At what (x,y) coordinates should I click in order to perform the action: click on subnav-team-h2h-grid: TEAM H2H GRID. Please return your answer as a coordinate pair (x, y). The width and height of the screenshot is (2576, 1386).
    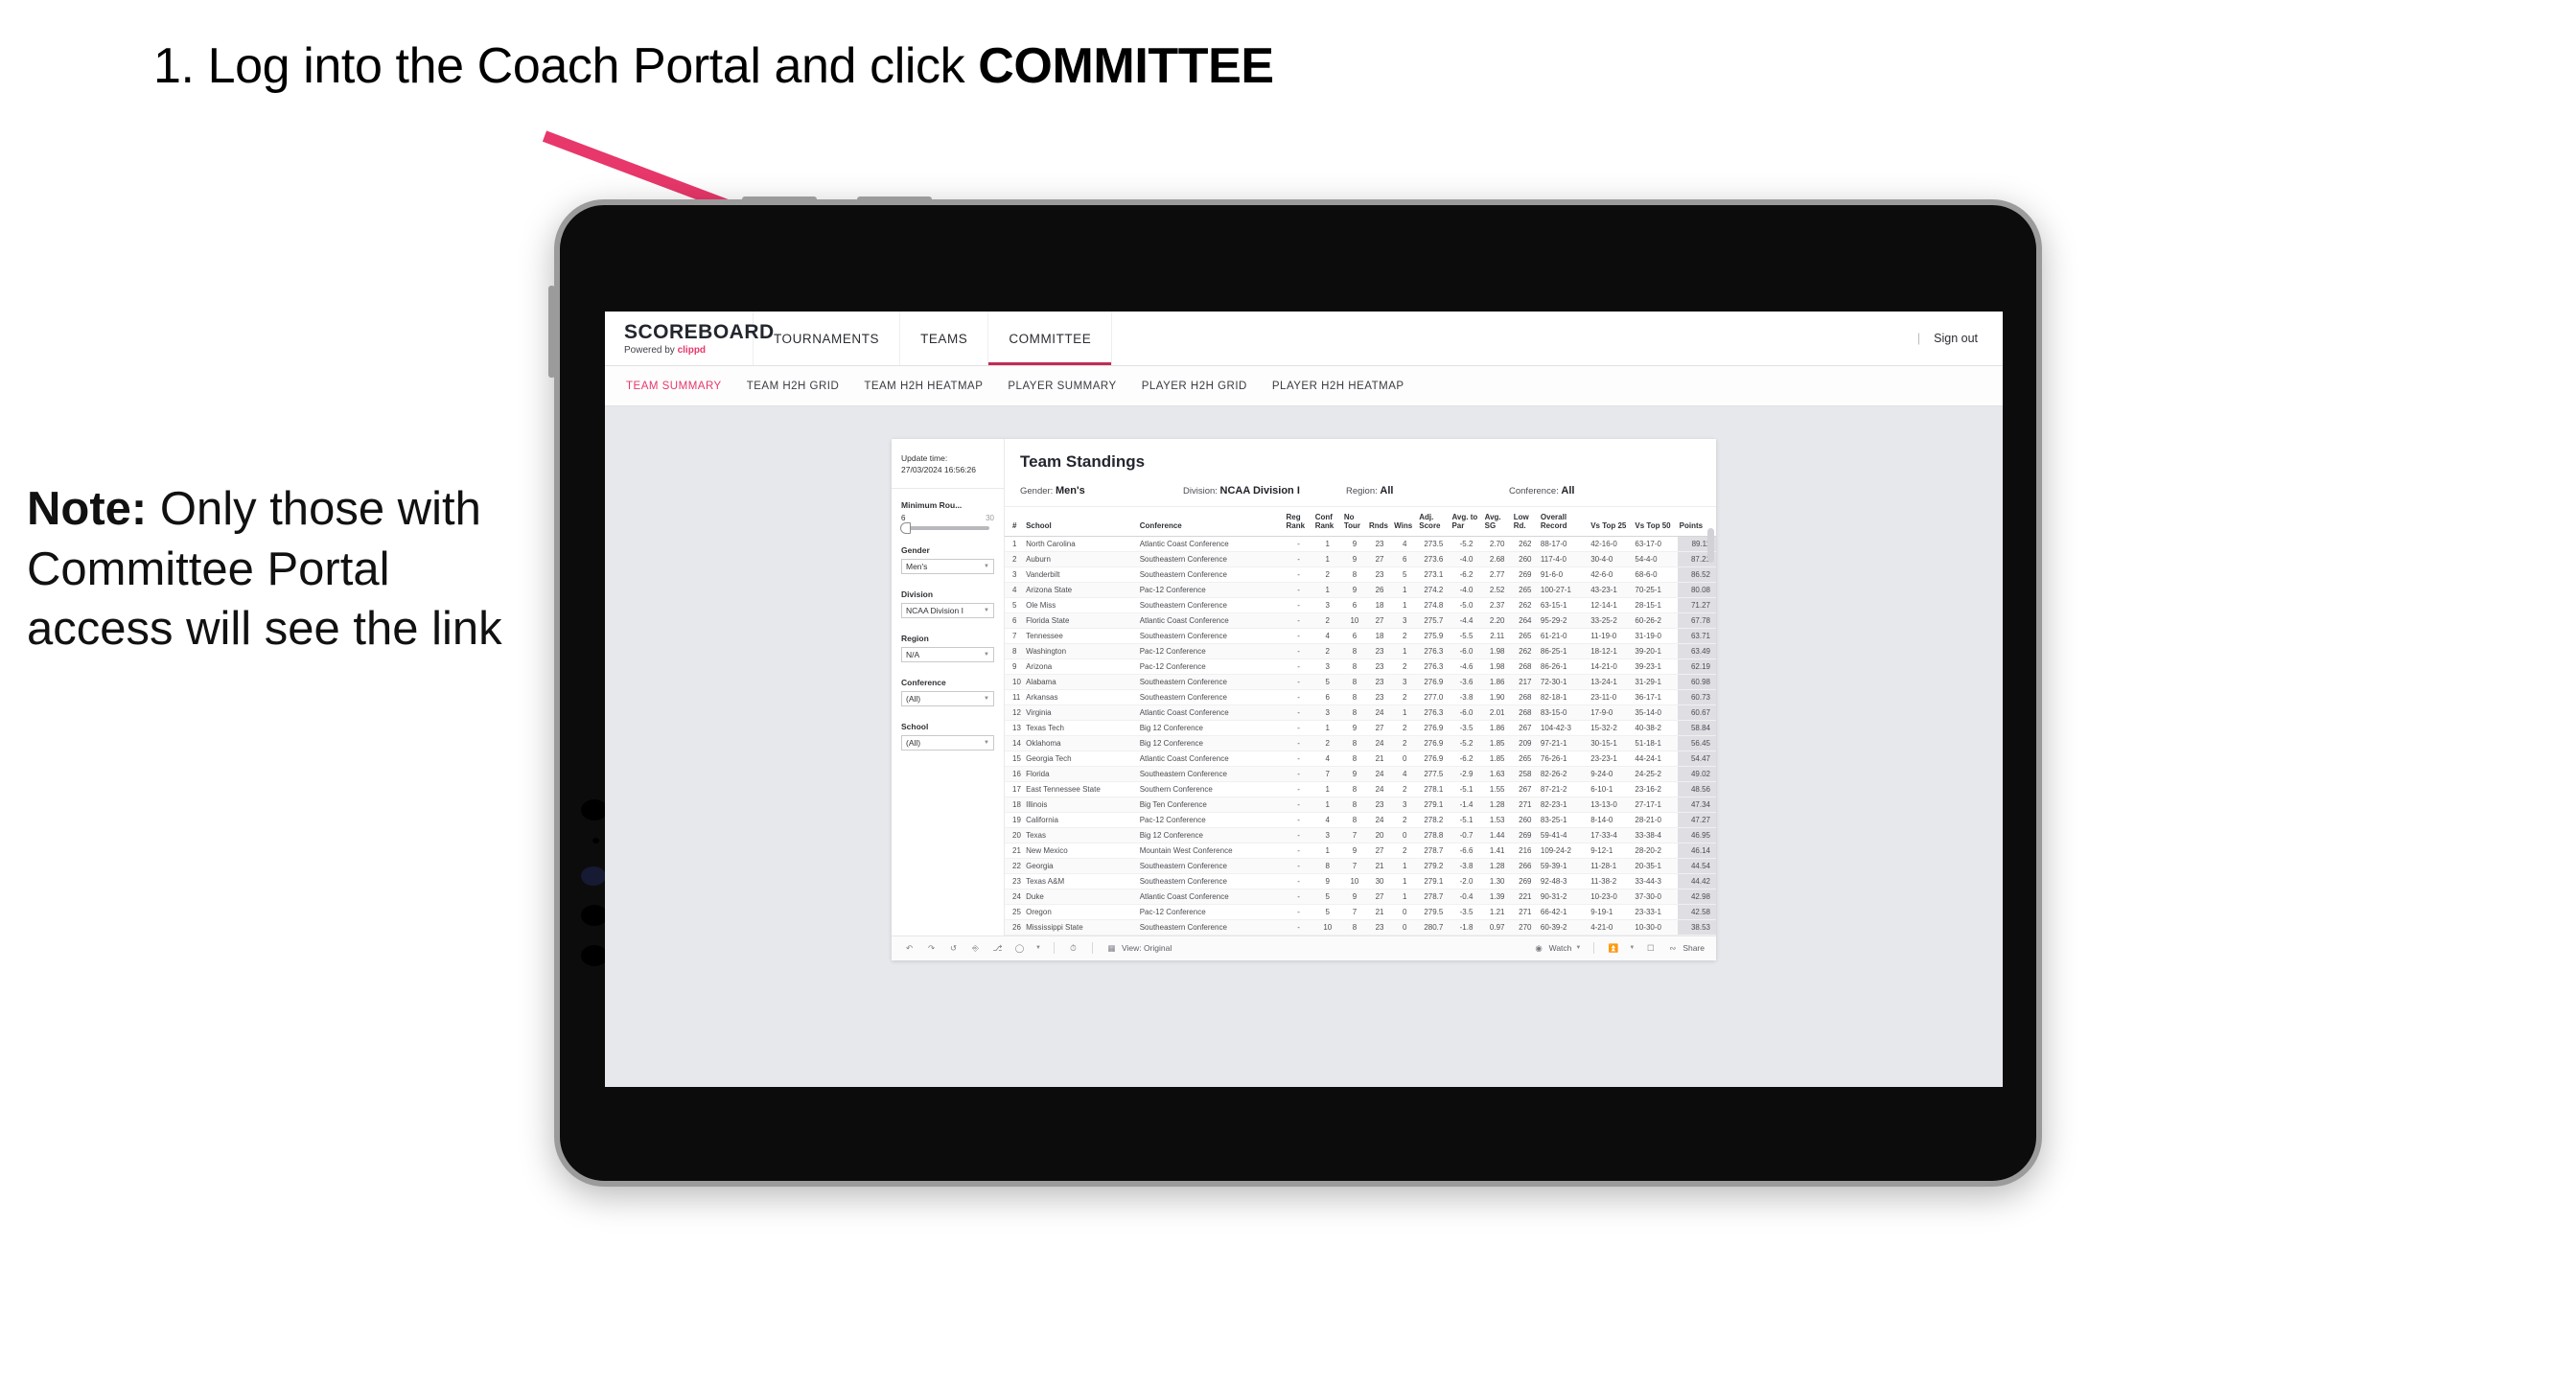
    Looking at the image, I should click on (793, 387).